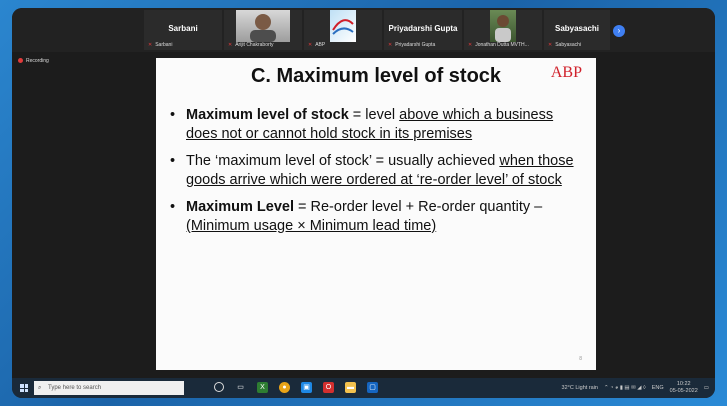 Image resolution: width=727 pixels, height=406 pixels. I want to click on bullet-1-text: = level, so click(374, 115).